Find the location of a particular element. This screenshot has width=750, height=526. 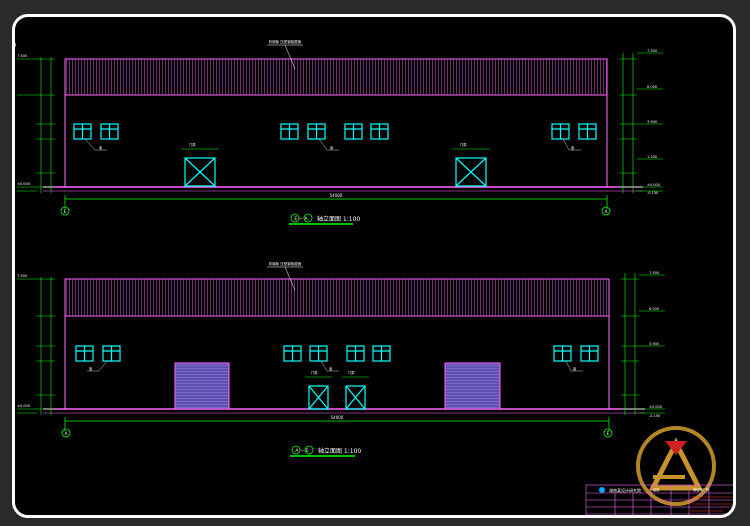

ucs-icon is located at coordinates (15, 45).